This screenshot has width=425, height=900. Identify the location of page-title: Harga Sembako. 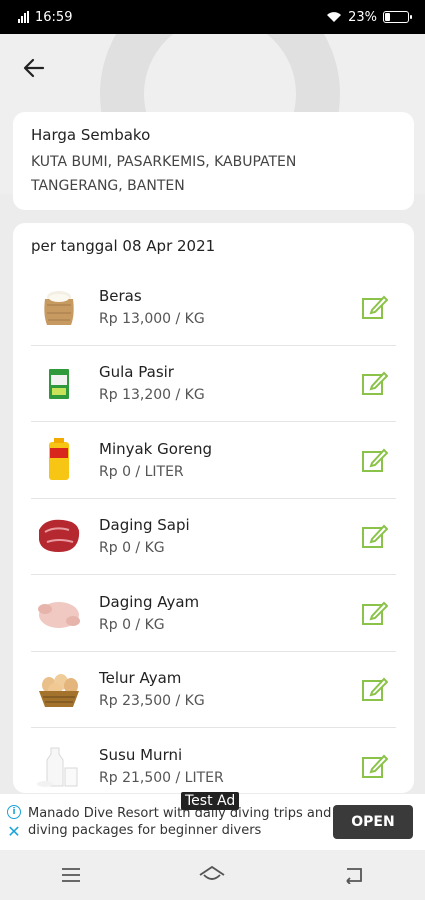
(91, 135).